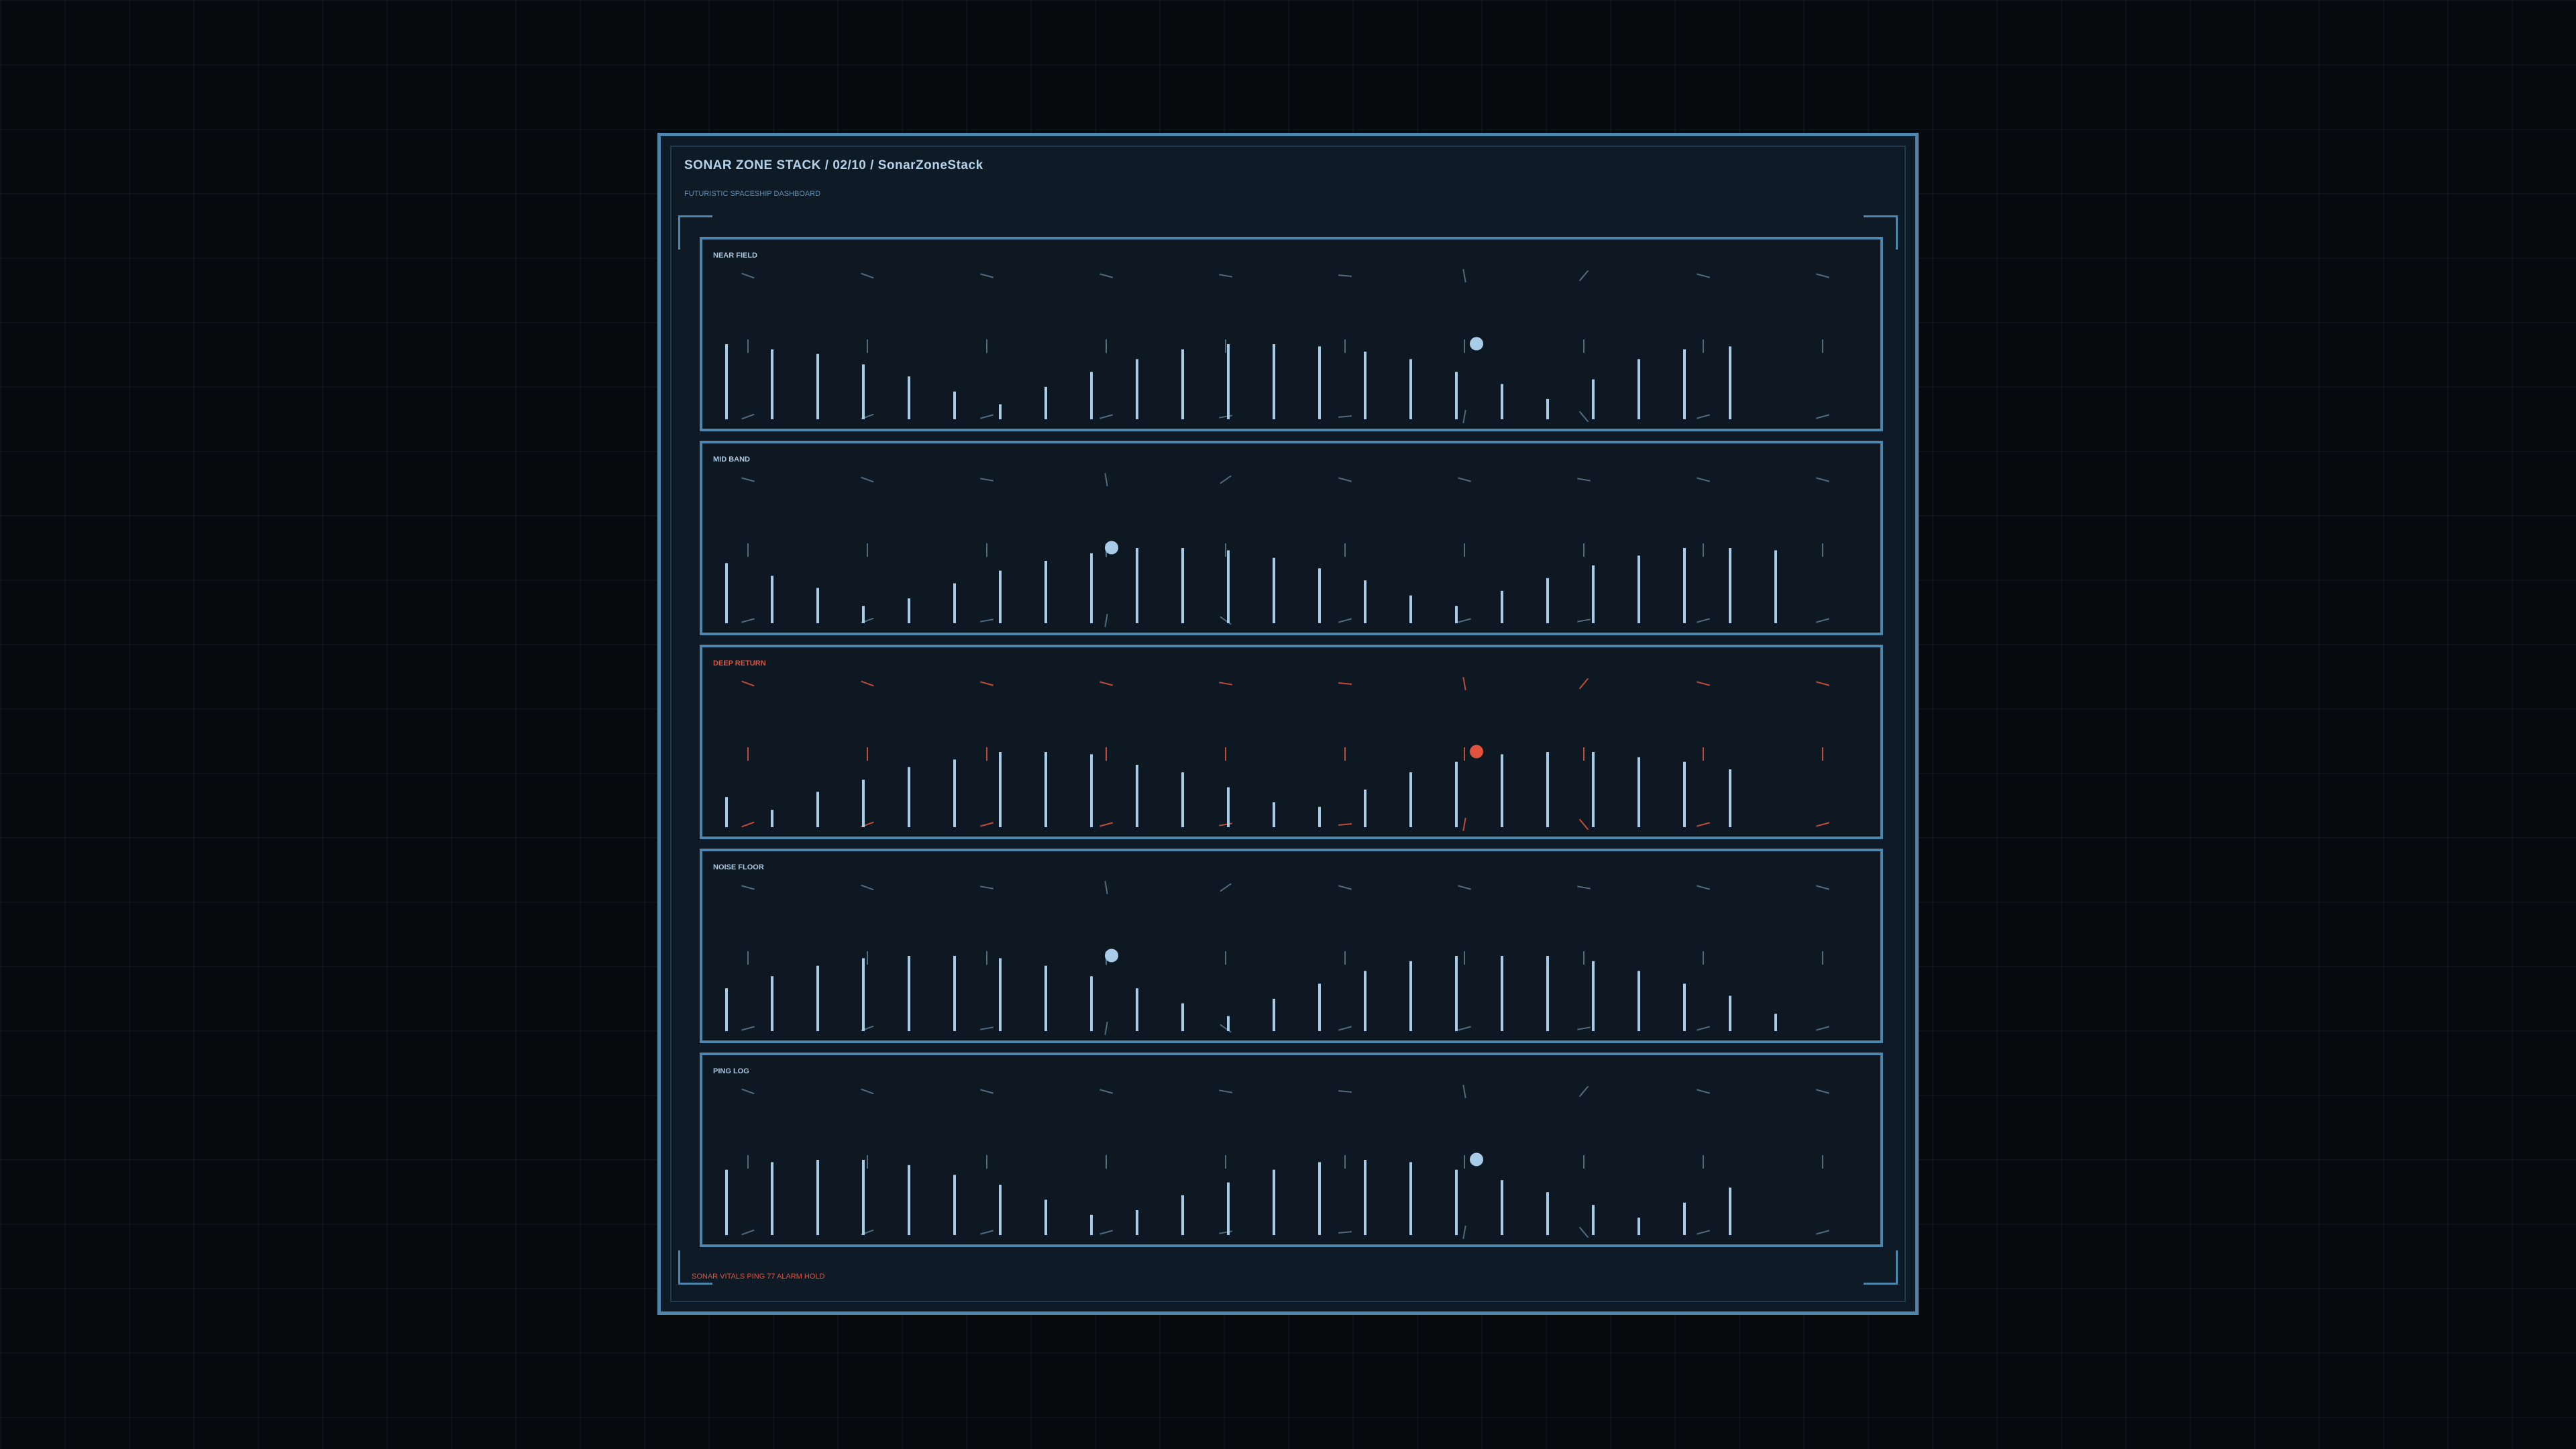  Describe the element at coordinates (1277, 346) in the screenshot. I see `zone-chart-near-field` at that location.